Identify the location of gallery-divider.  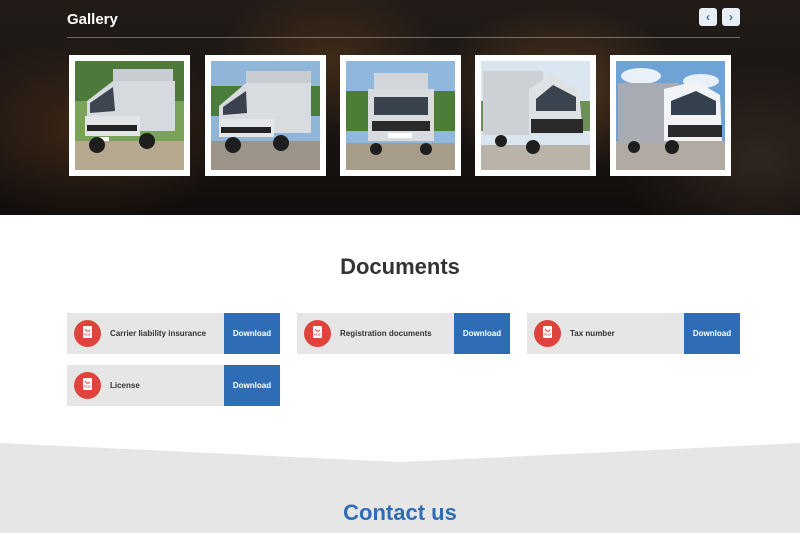
(403, 37).